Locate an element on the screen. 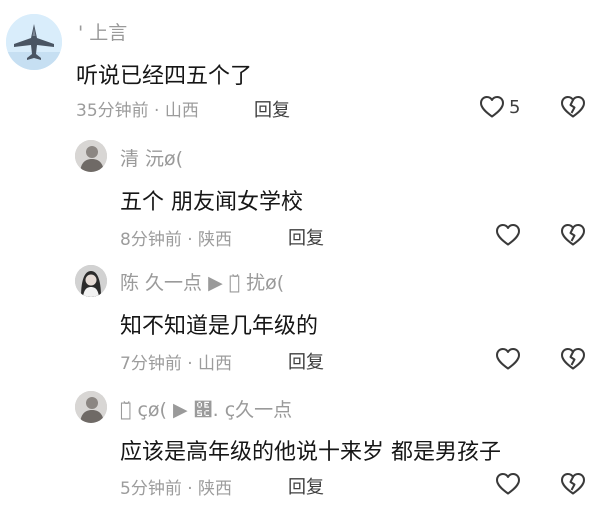 The height and width of the screenshot is (509, 600). comment-username: 清 沅ø( is located at coordinates (151, 157).